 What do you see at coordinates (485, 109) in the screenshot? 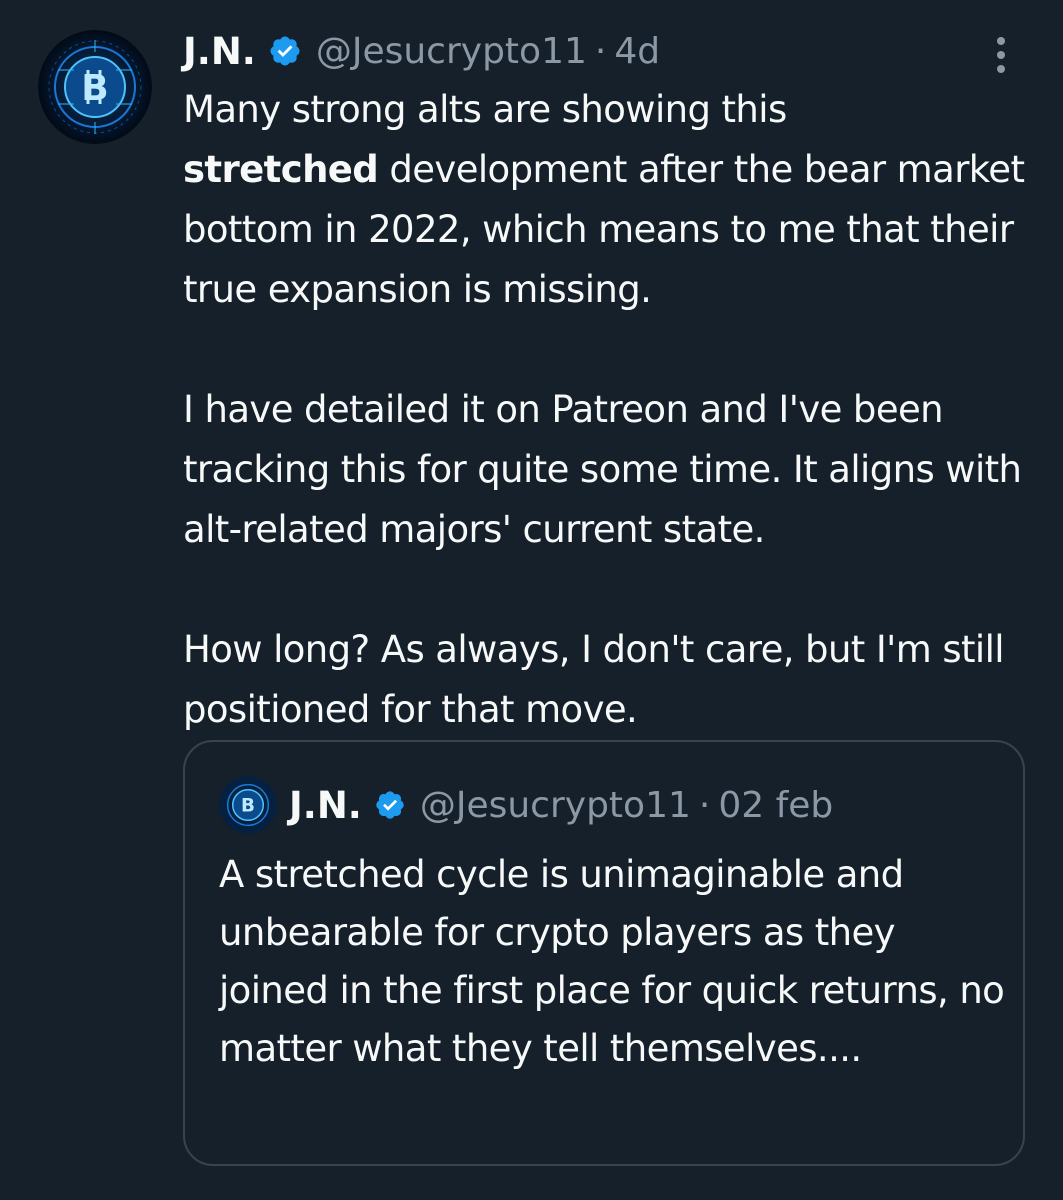
I see `paragraph-1-start: Many strong alts are showing this` at bounding box center [485, 109].